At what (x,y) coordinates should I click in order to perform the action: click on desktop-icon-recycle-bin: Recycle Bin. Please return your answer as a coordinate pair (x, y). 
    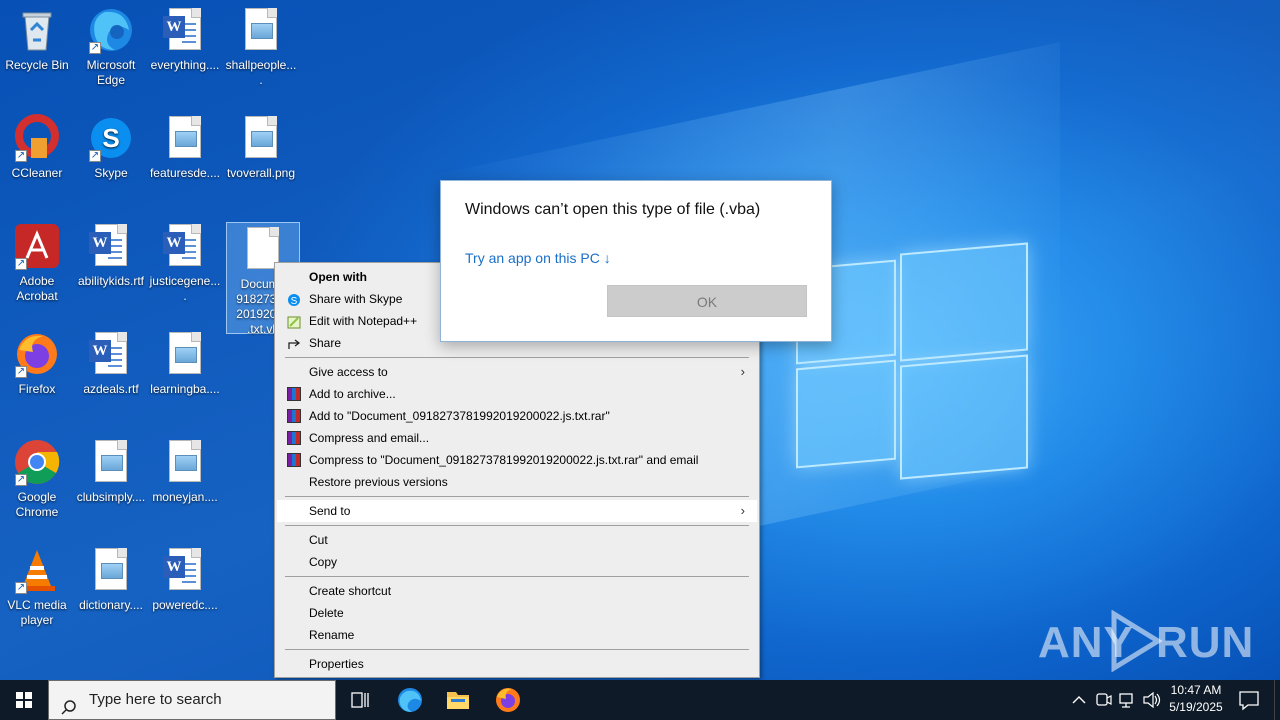
    Looking at the image, I should click on (37, 39).